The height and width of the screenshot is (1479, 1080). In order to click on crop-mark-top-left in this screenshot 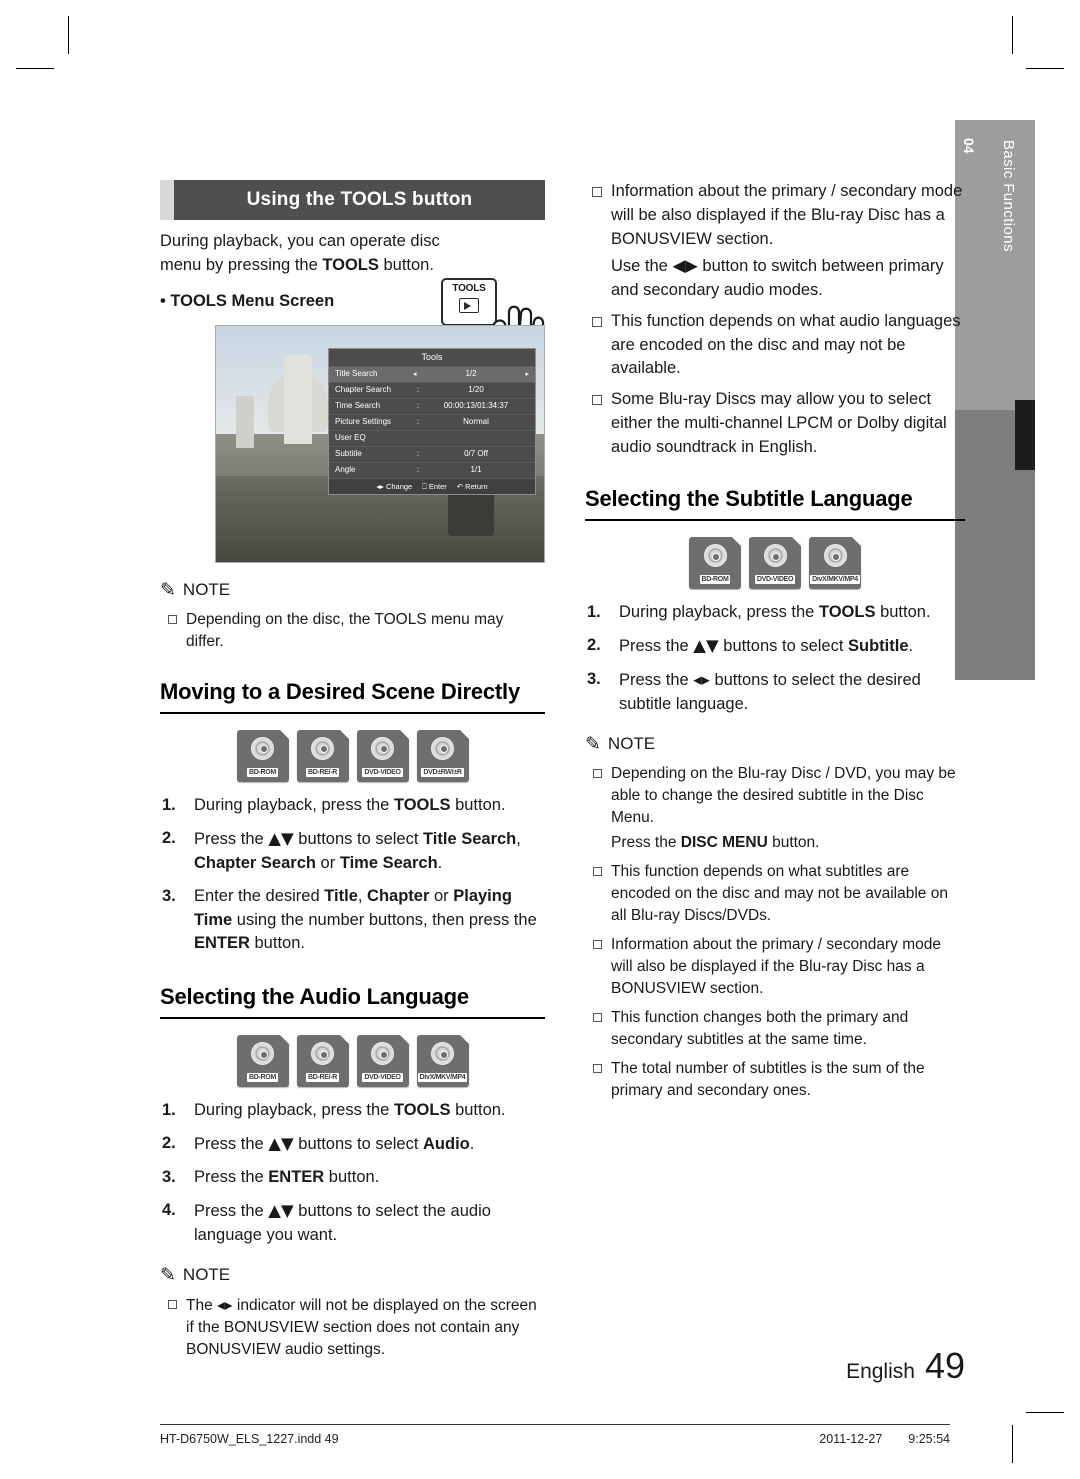, I will do `click(68, 35)`.